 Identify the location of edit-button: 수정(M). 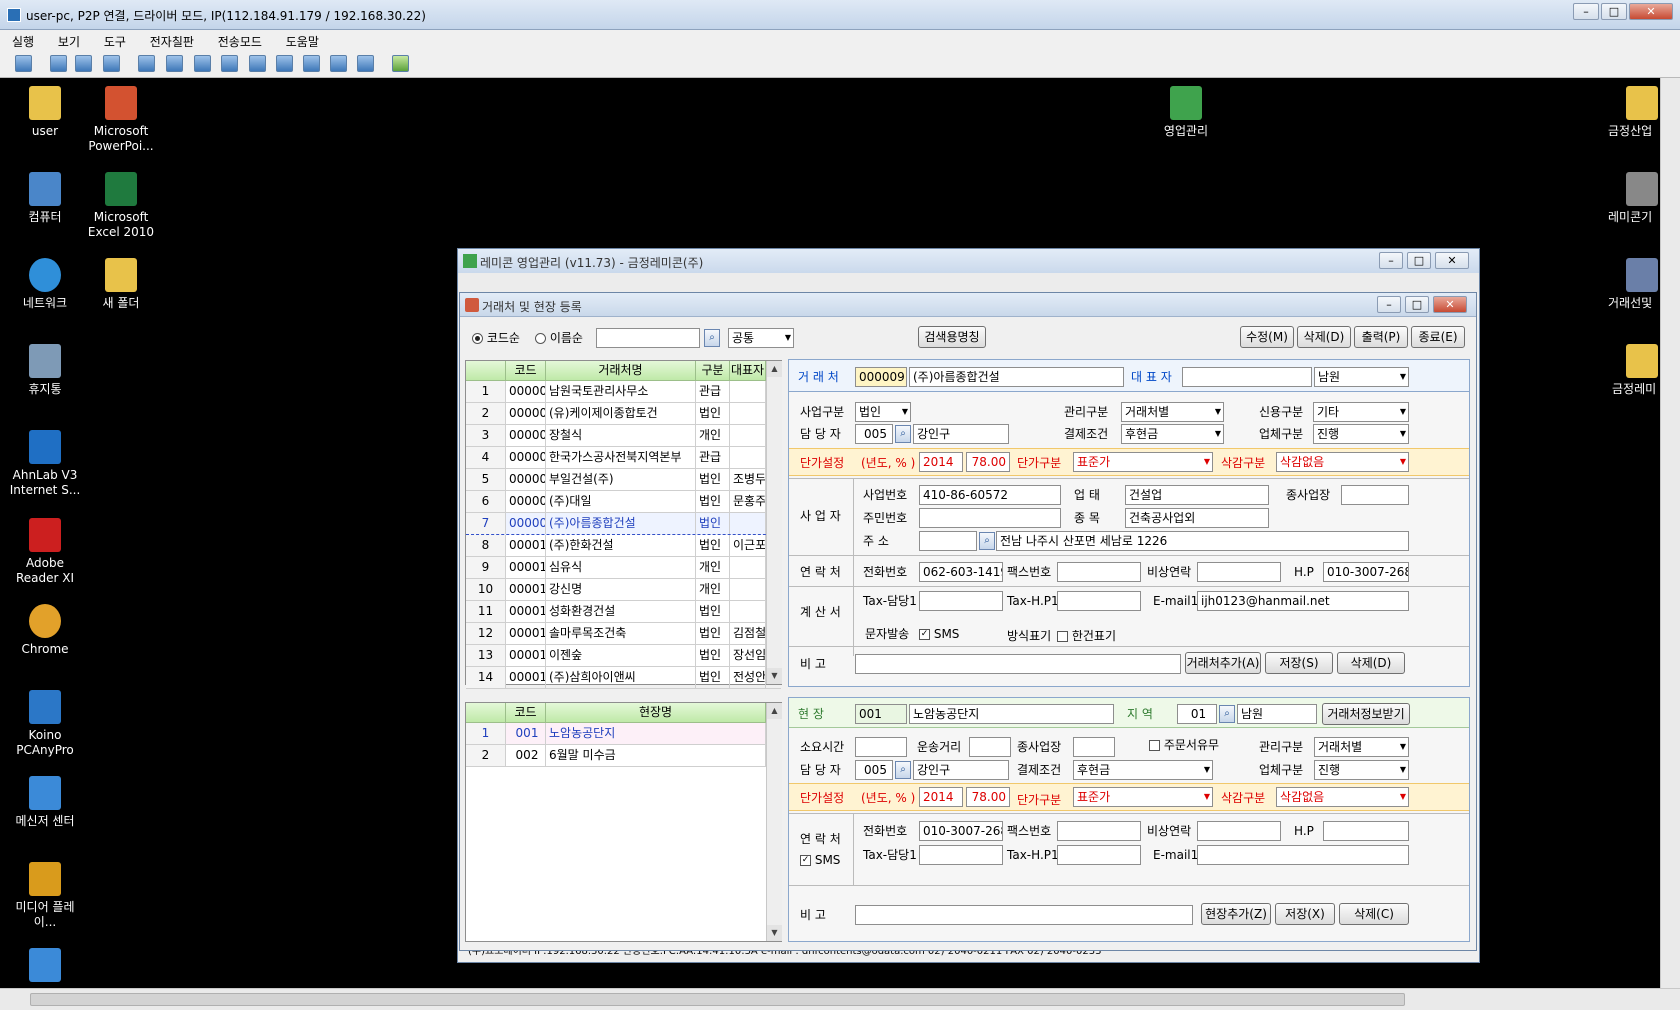
(1267, 337).